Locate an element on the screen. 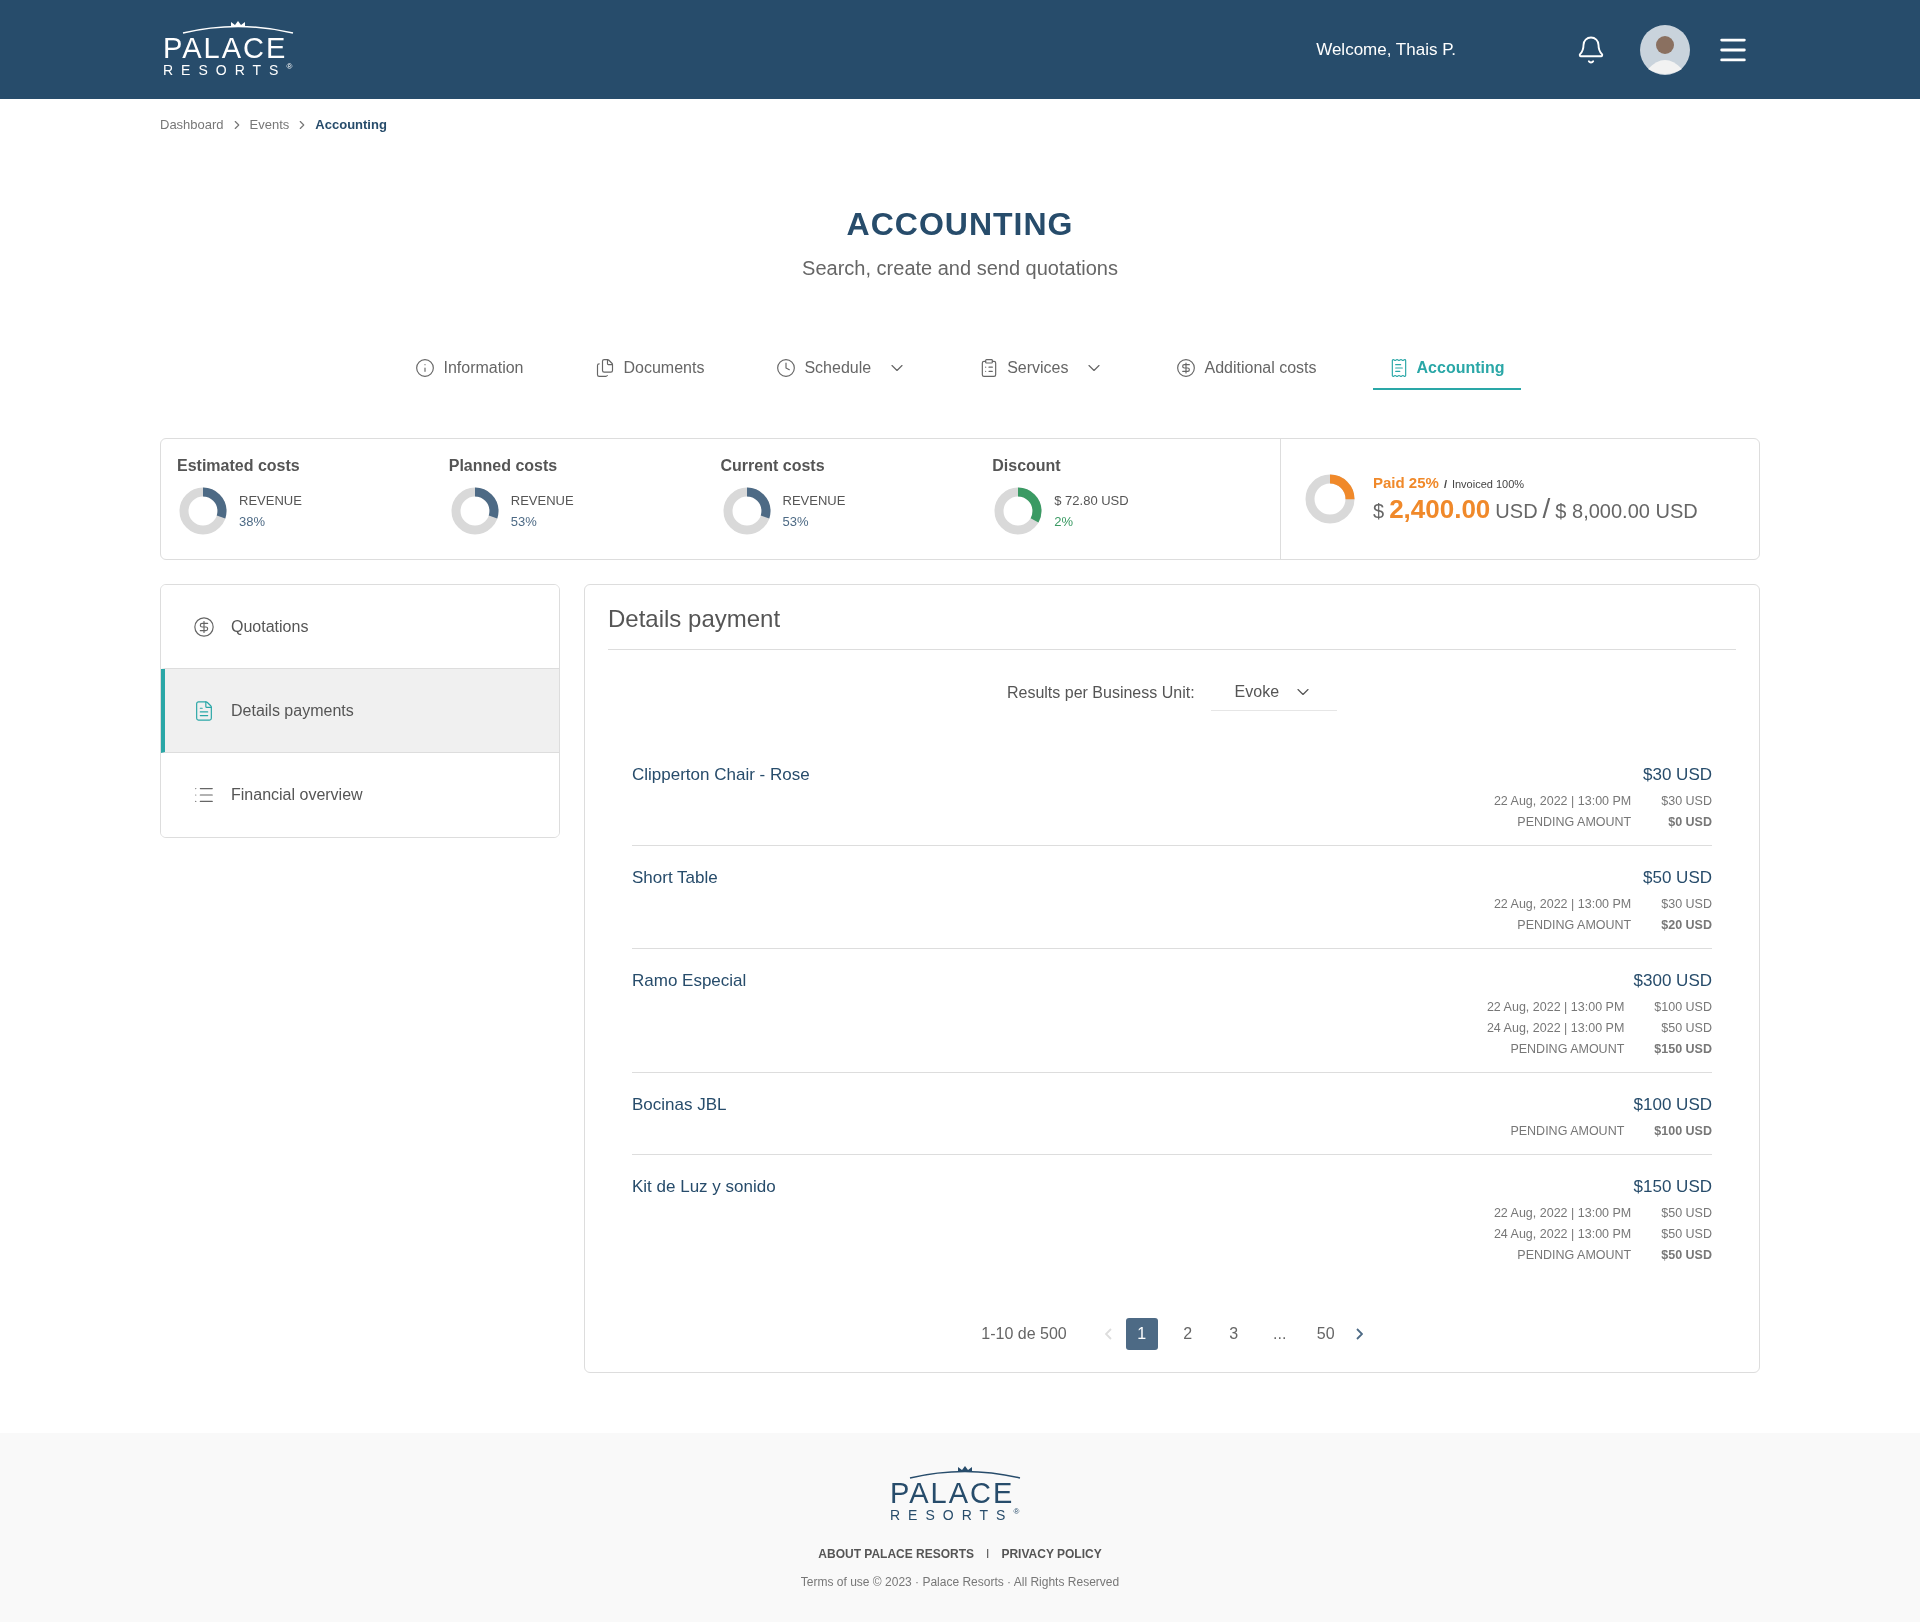 The height and width of the screenshot is (1622, 1920). welcome-text: Welcome, Thais P. is located at coordinates (1386, 49).